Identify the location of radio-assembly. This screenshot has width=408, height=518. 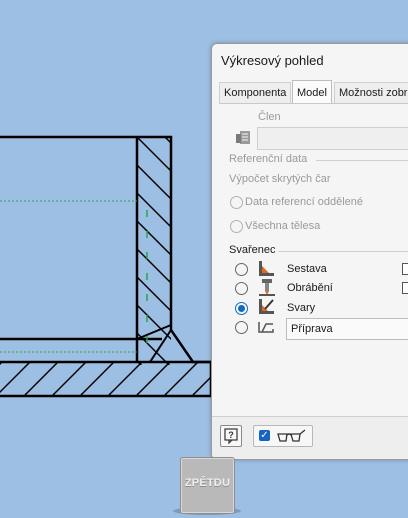
(241, 269).